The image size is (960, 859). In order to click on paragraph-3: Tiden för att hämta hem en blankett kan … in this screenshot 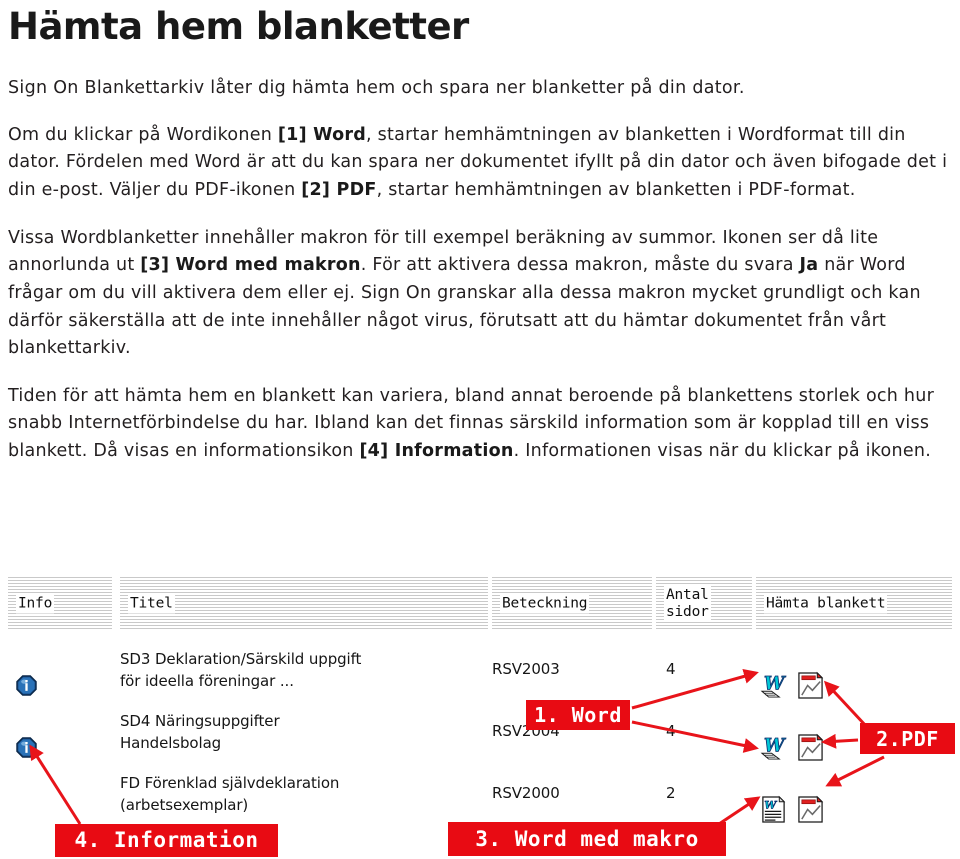, I will do `click(480, 424)`.